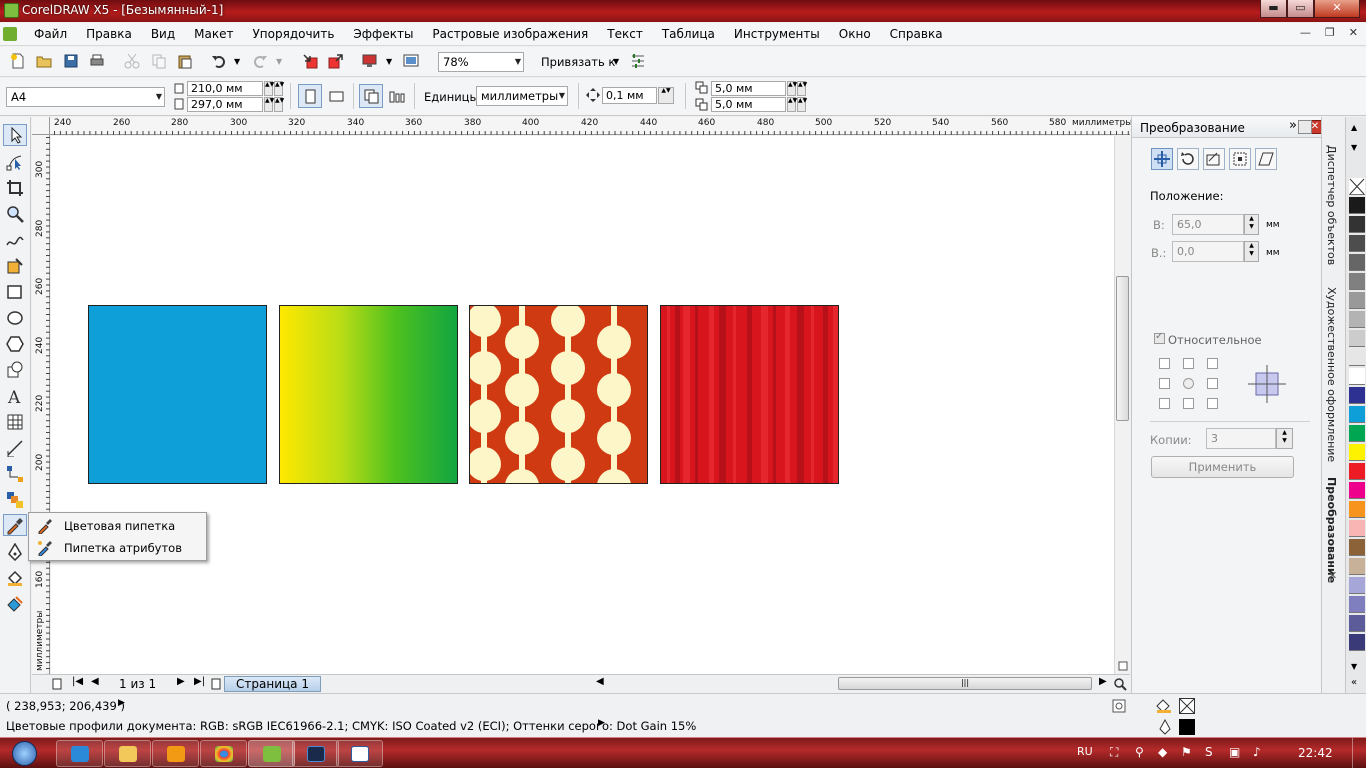  What do you see at coordinates (1162, 159) in the screenshot?
I see `position-tab-button` at bounding box center [1162, 159].